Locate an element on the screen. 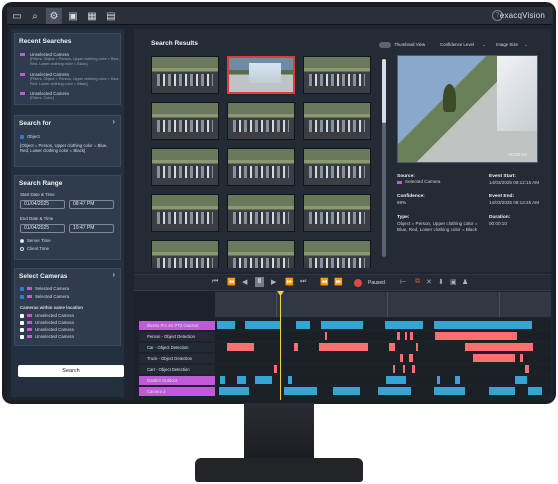  chevron-down-icon: ⌄ is located at coordinates (484, 44).